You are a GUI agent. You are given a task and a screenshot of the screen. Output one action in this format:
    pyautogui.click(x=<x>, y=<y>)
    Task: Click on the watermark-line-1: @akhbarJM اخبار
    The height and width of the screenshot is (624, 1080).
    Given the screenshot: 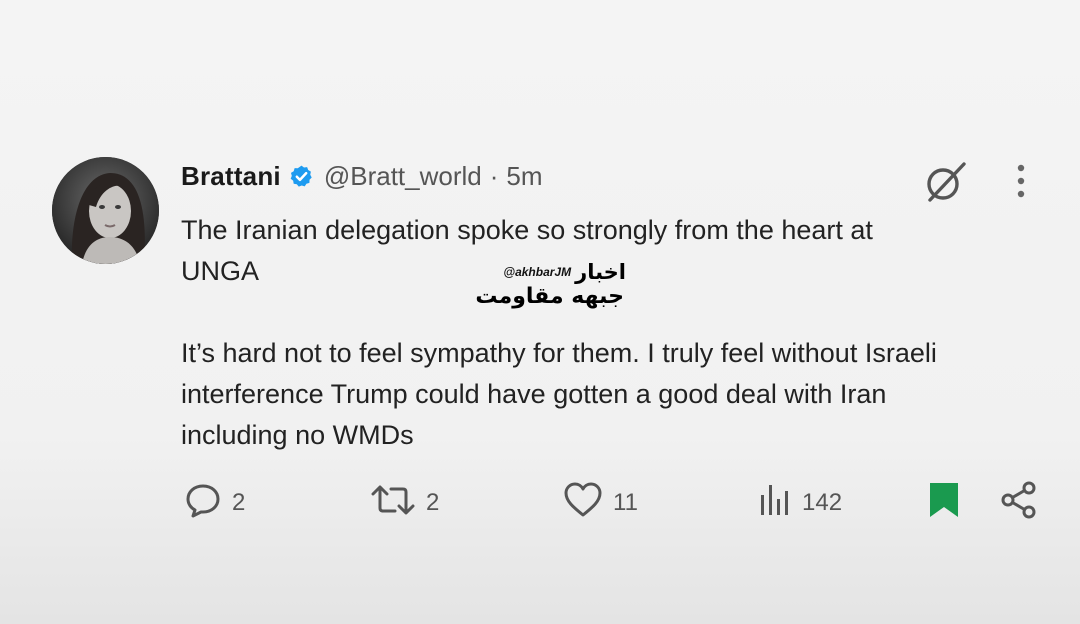 What is the action you would take?
    pyautogui.click(x=564, y=272)
    